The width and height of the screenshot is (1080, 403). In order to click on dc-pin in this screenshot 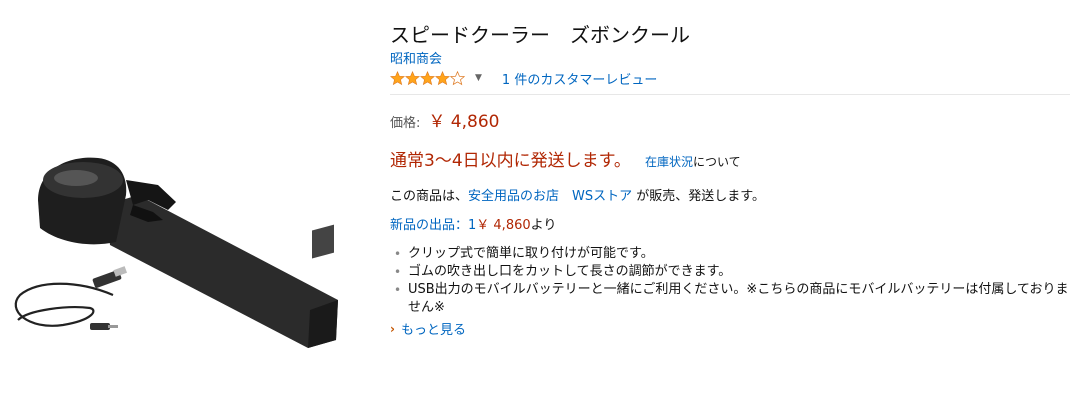, I will do `click(113, 326)`.